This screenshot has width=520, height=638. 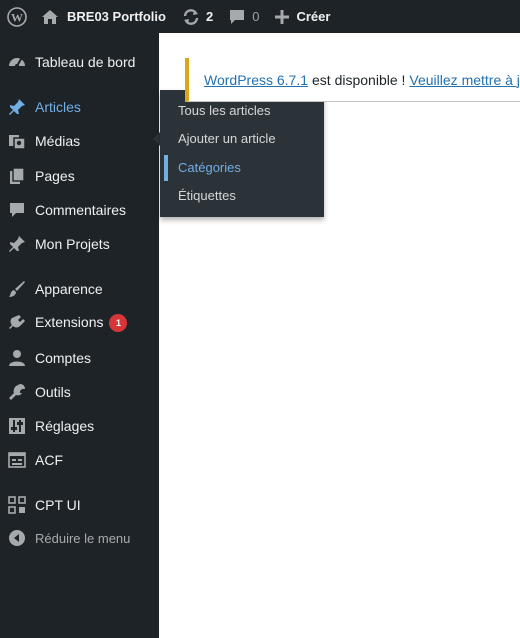 I want to click on extensions-label: Extensions, so click(x=69, y=321).